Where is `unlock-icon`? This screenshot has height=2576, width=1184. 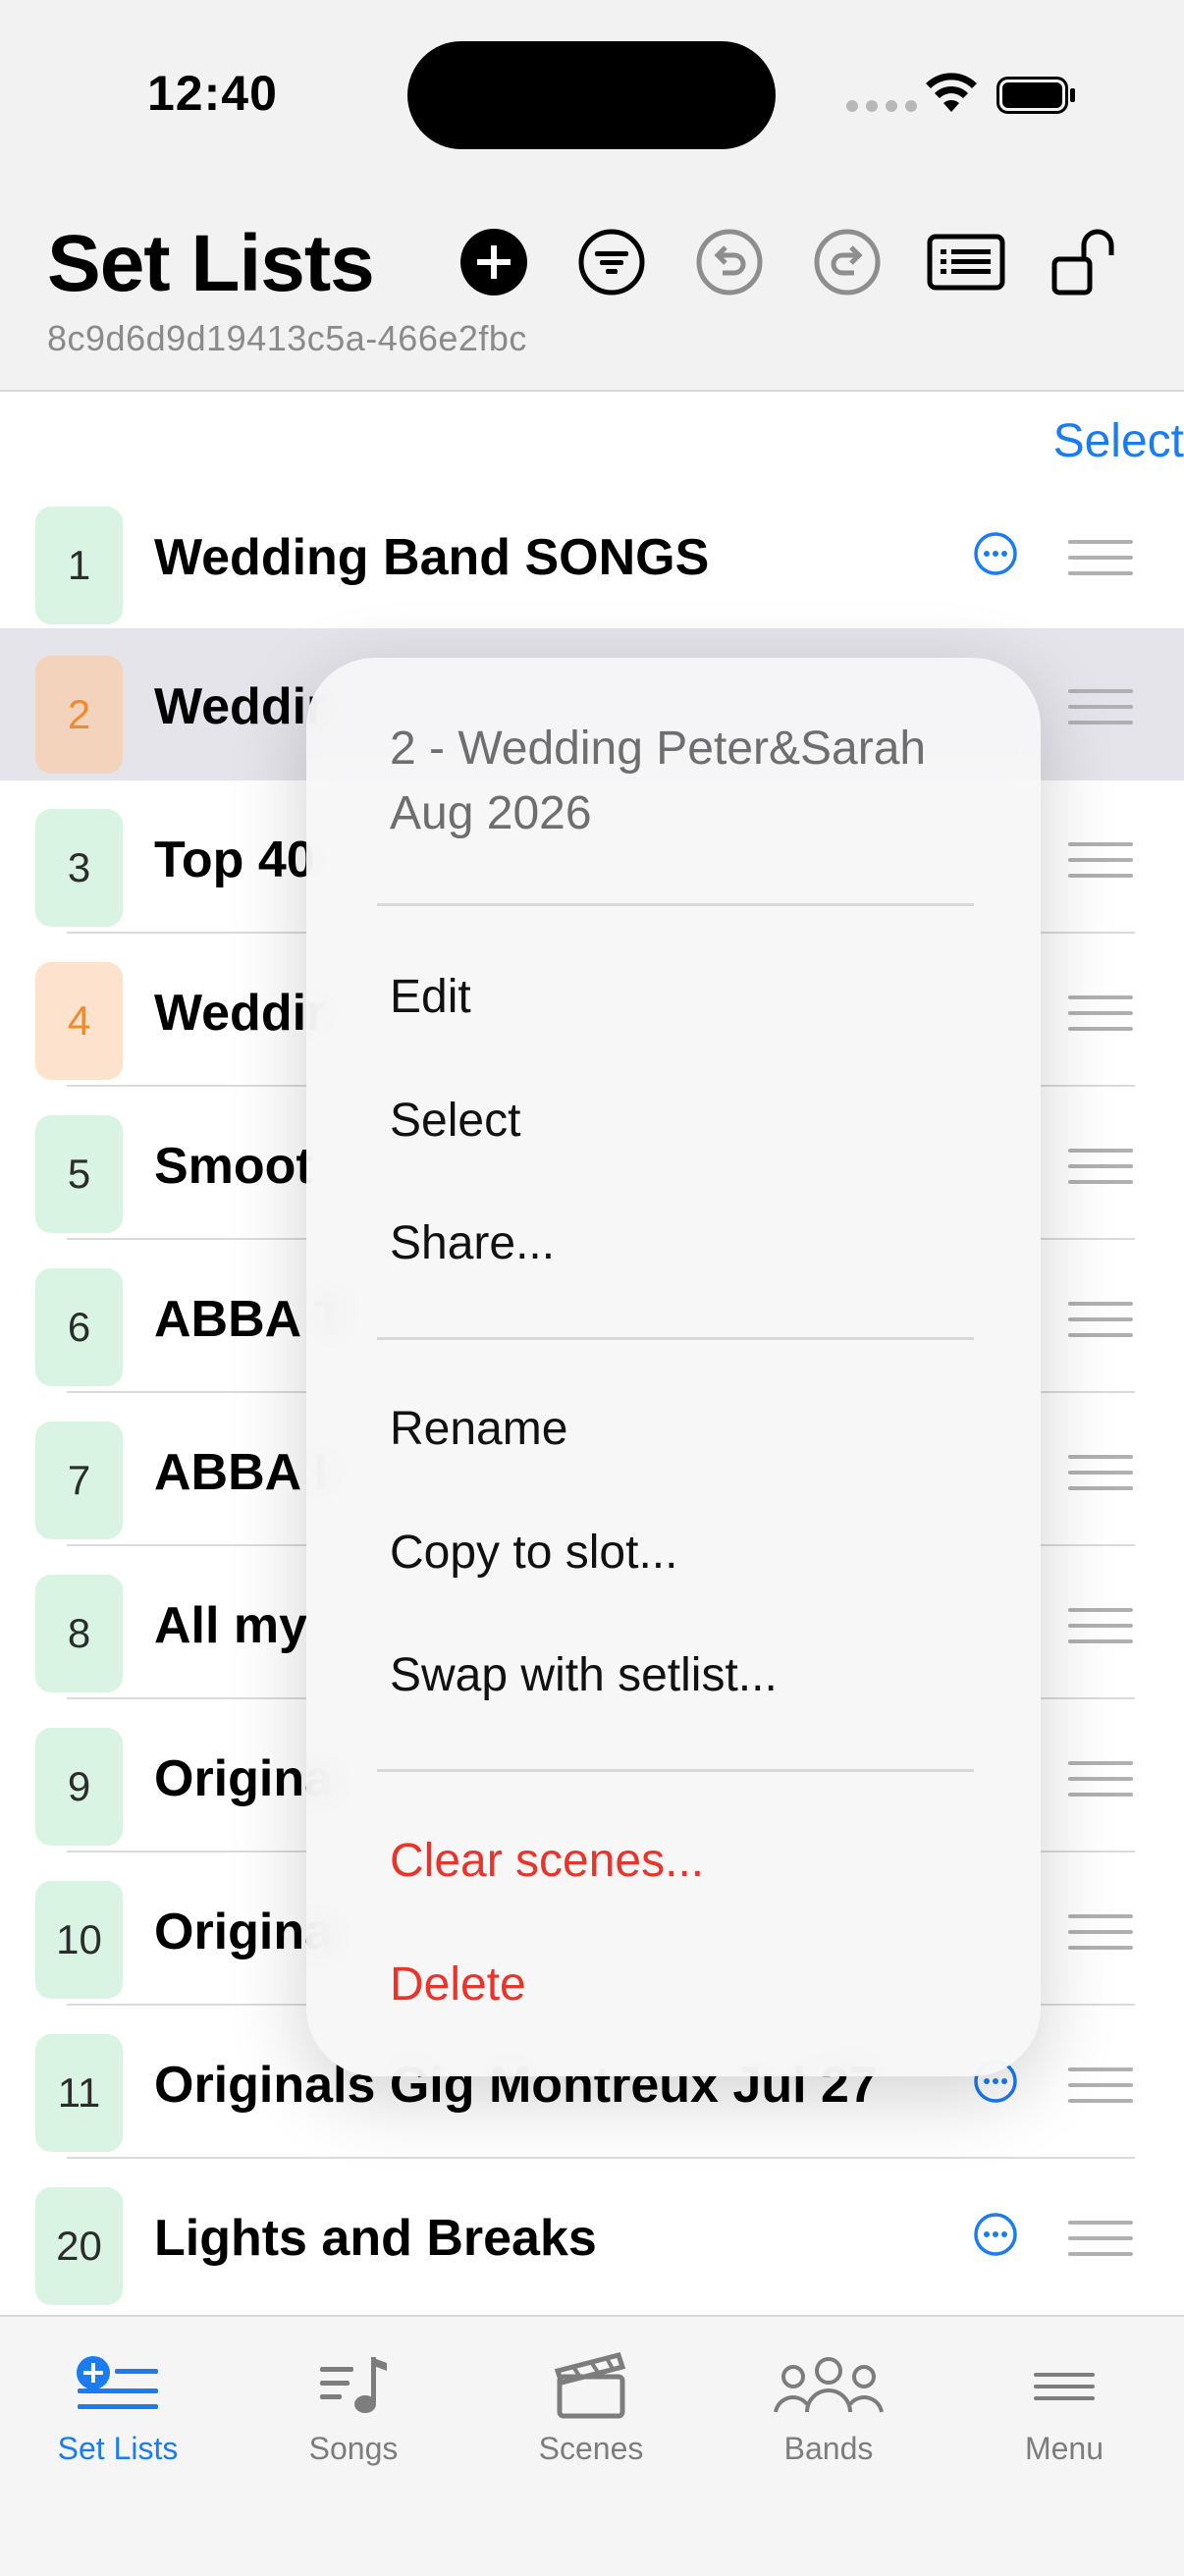 unlock-icon is located at coordinates (1085, 262).